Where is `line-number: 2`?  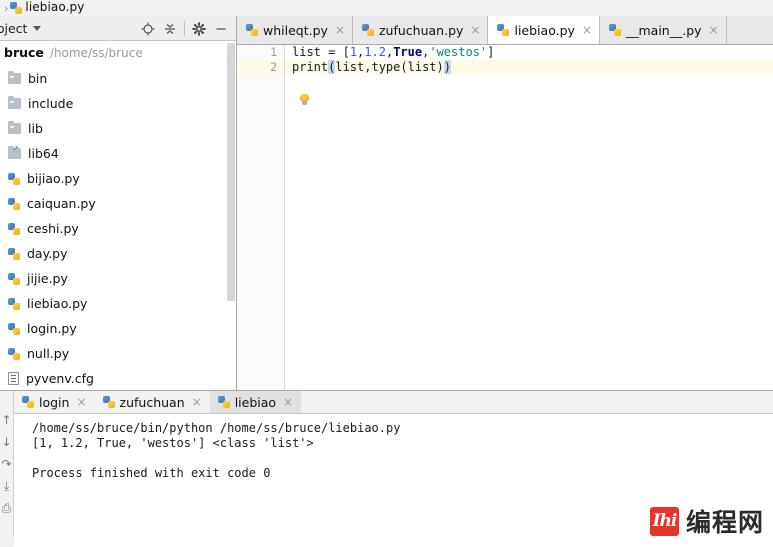
line-number: 2 is located at coordinates (260, 67).